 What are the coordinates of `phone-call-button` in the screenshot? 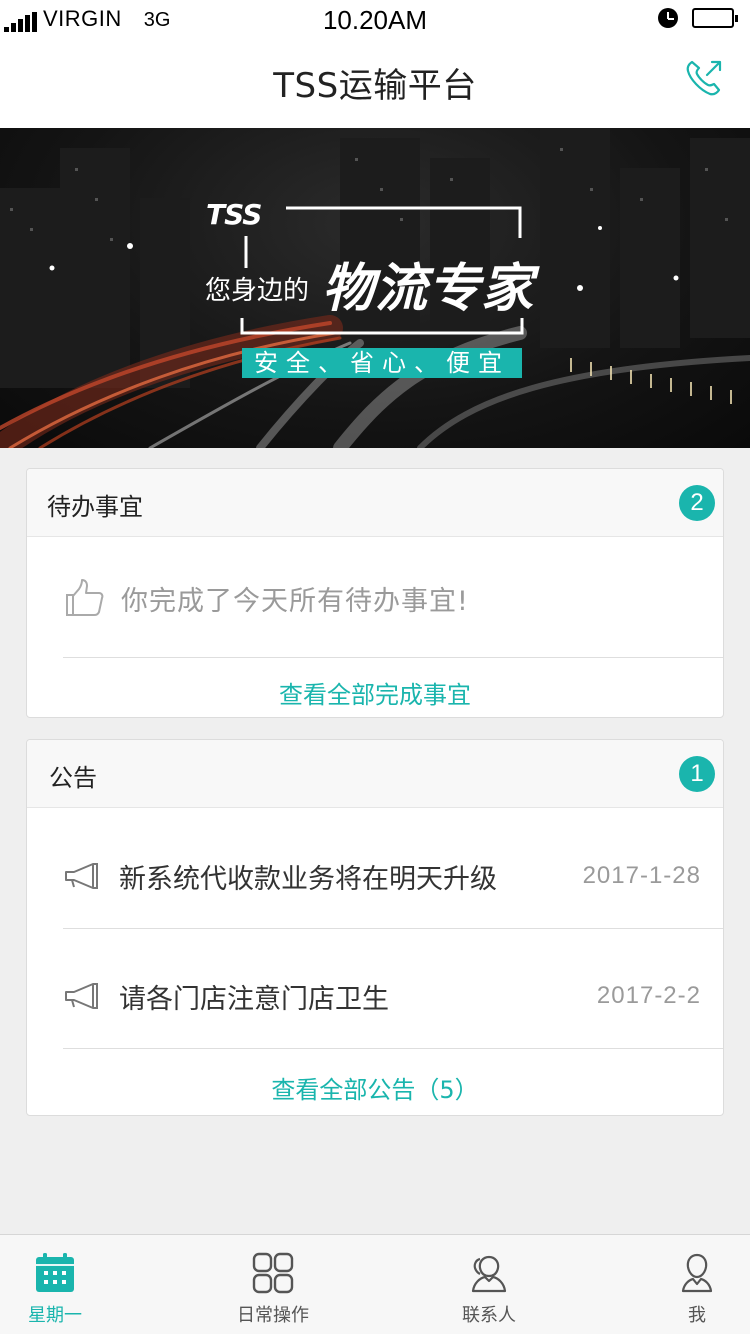 It's located at (705, 77).